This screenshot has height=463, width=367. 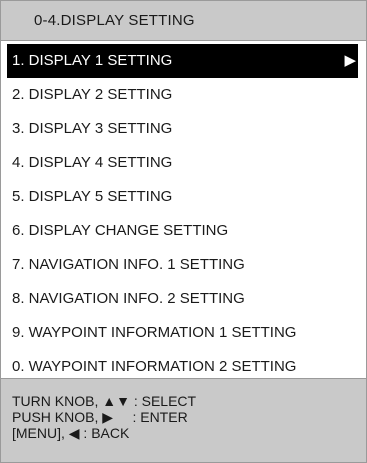 What do you see at coordinates (92, 94) in the screenshot?
I see `menu-item-label: 2. DISPLAY 2 SETTING` at bounding box center [92, 94].